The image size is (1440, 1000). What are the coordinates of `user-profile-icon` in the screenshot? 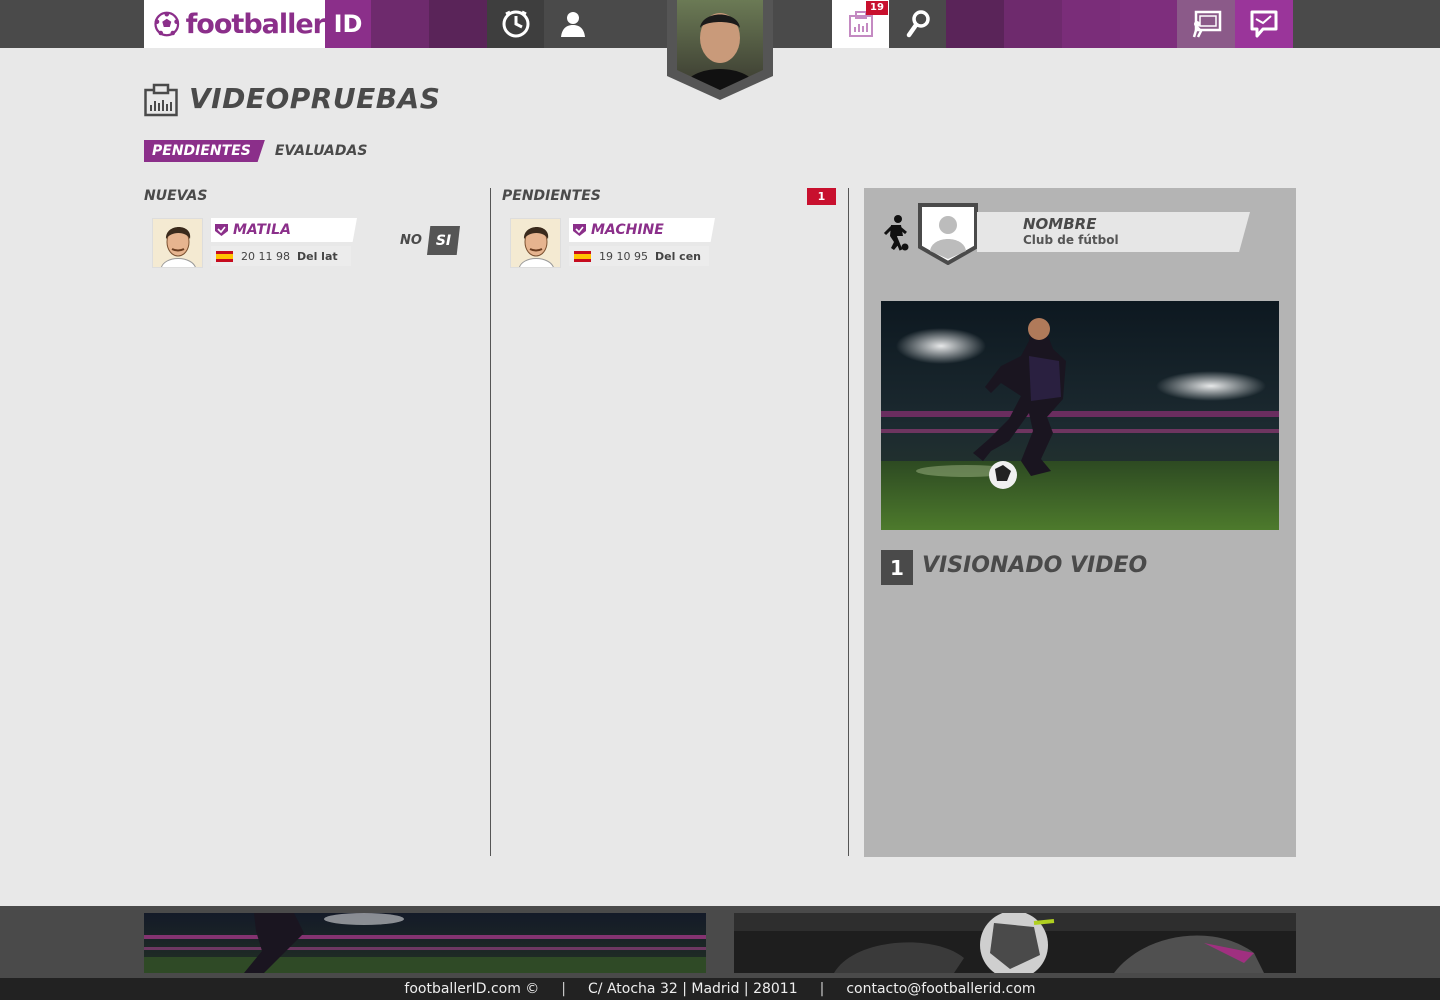 It's located at (572, 24).